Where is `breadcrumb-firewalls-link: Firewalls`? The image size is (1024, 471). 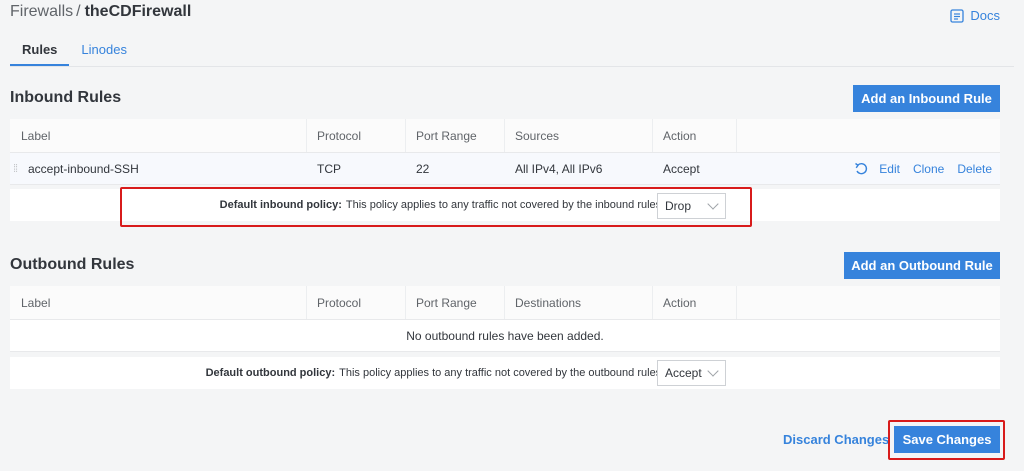
breadcrumb-firewalls-link: Firewalls is located at coordinates (41, 12).